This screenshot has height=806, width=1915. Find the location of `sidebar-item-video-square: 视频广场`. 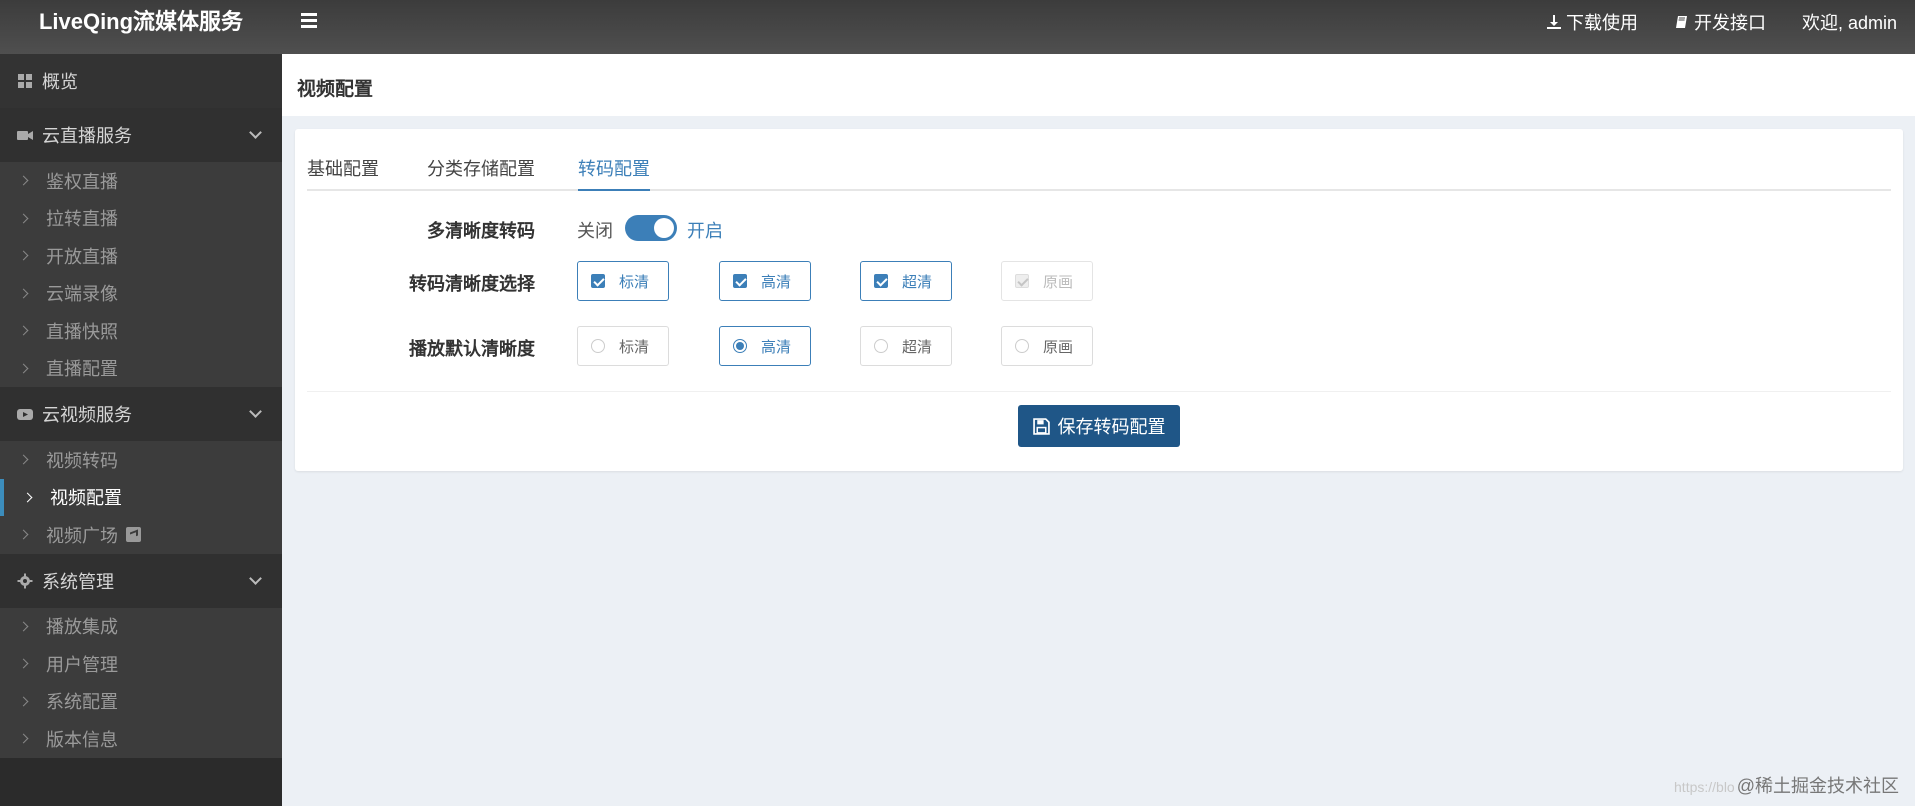

sidebar-item-video-square: 视频广场 is located at coordinates (141, 535).